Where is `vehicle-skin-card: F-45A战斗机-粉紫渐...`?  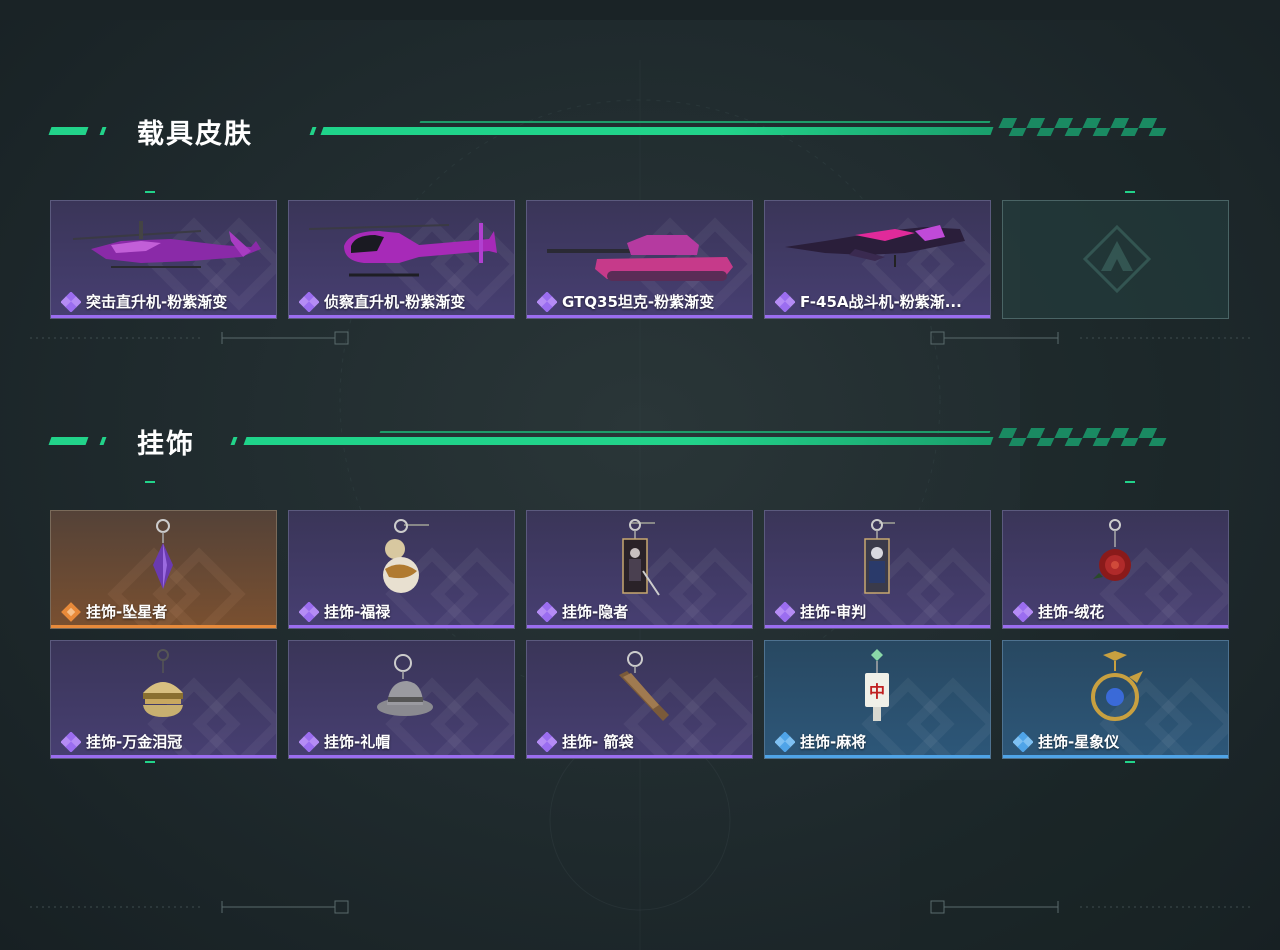
vehicle-skin-card: F-45A战斗机-粉紫渐... is located at coordinates (877, 259).